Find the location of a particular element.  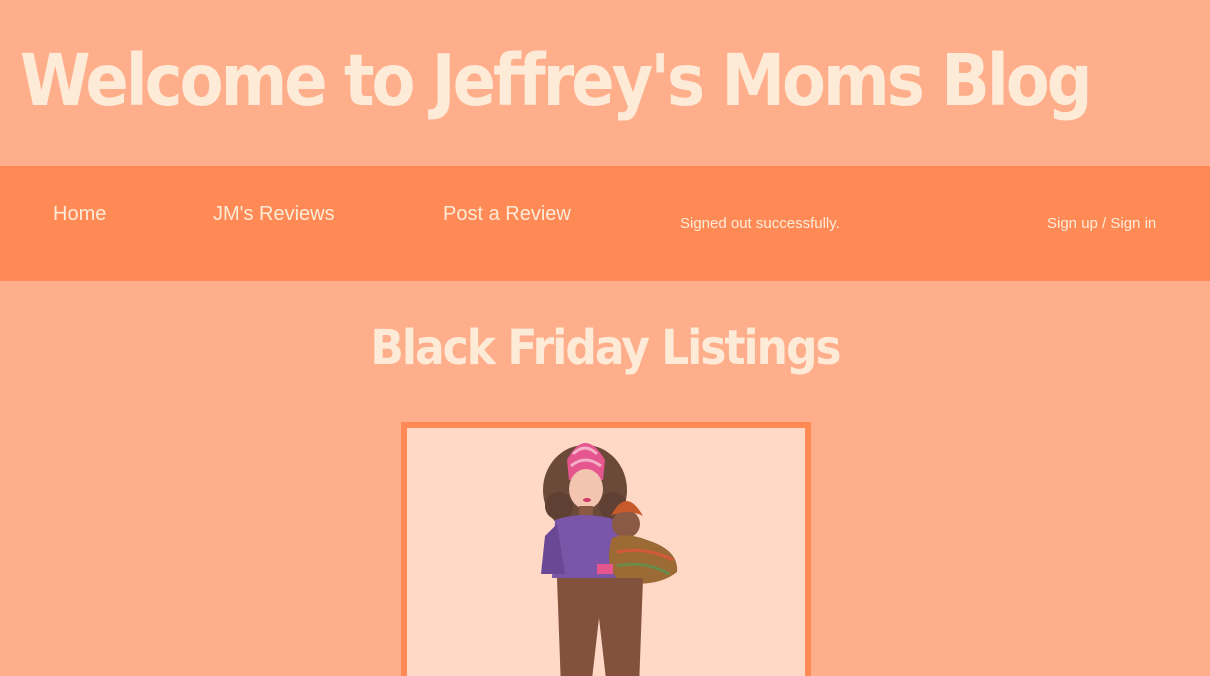

nav-home-link: Home is located at coordinates (79, 214).